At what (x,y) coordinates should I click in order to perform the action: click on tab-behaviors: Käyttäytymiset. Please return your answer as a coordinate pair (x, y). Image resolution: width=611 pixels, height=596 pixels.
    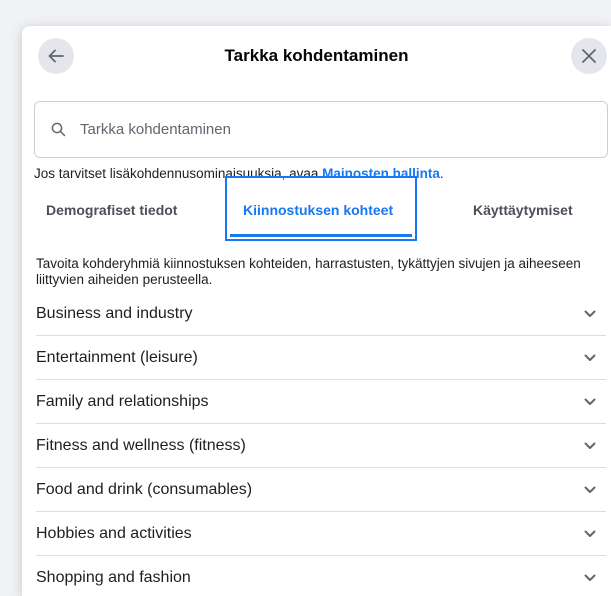
    Looking at the image, I should click on (523, 210).